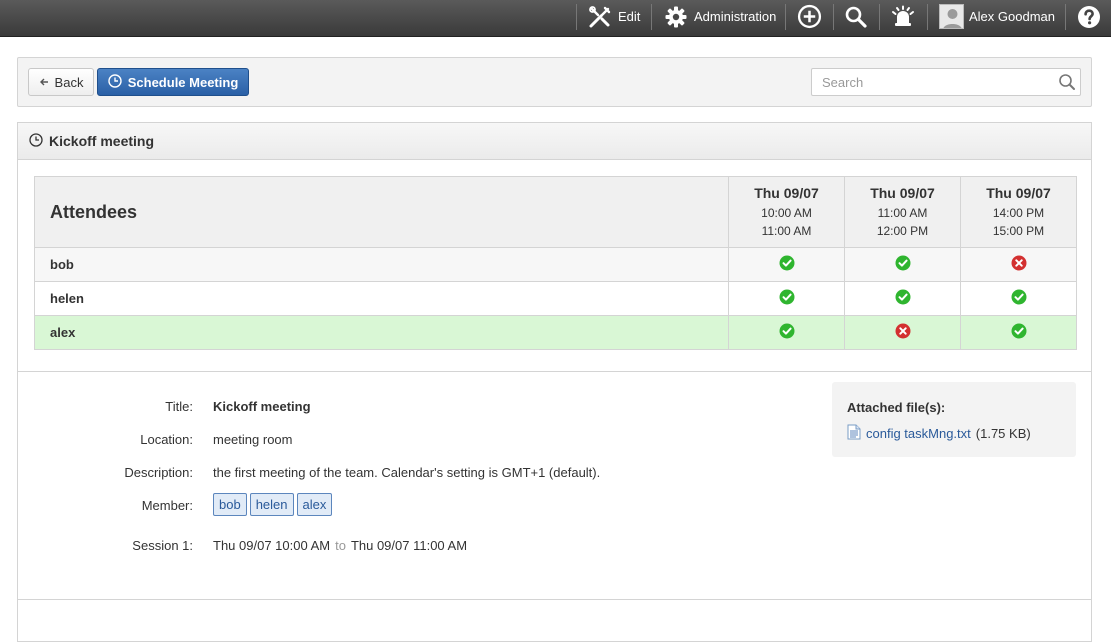  I want to click on member-list: bob helen alex, so click(274, 504).